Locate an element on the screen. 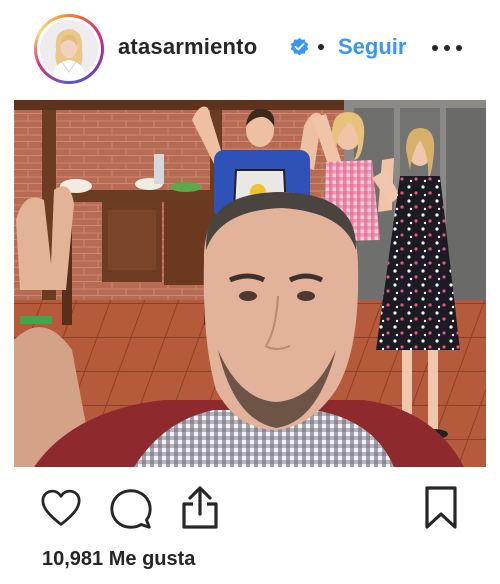 This screenshot has height=584, width=500. more-options-icon is located at coordinates (448, 49).